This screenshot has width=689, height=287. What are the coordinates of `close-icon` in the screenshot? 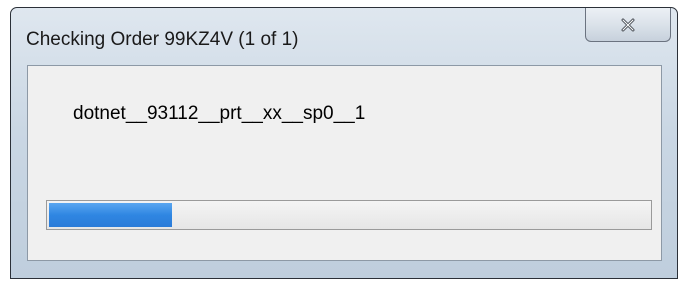 It's located at (628, 24).